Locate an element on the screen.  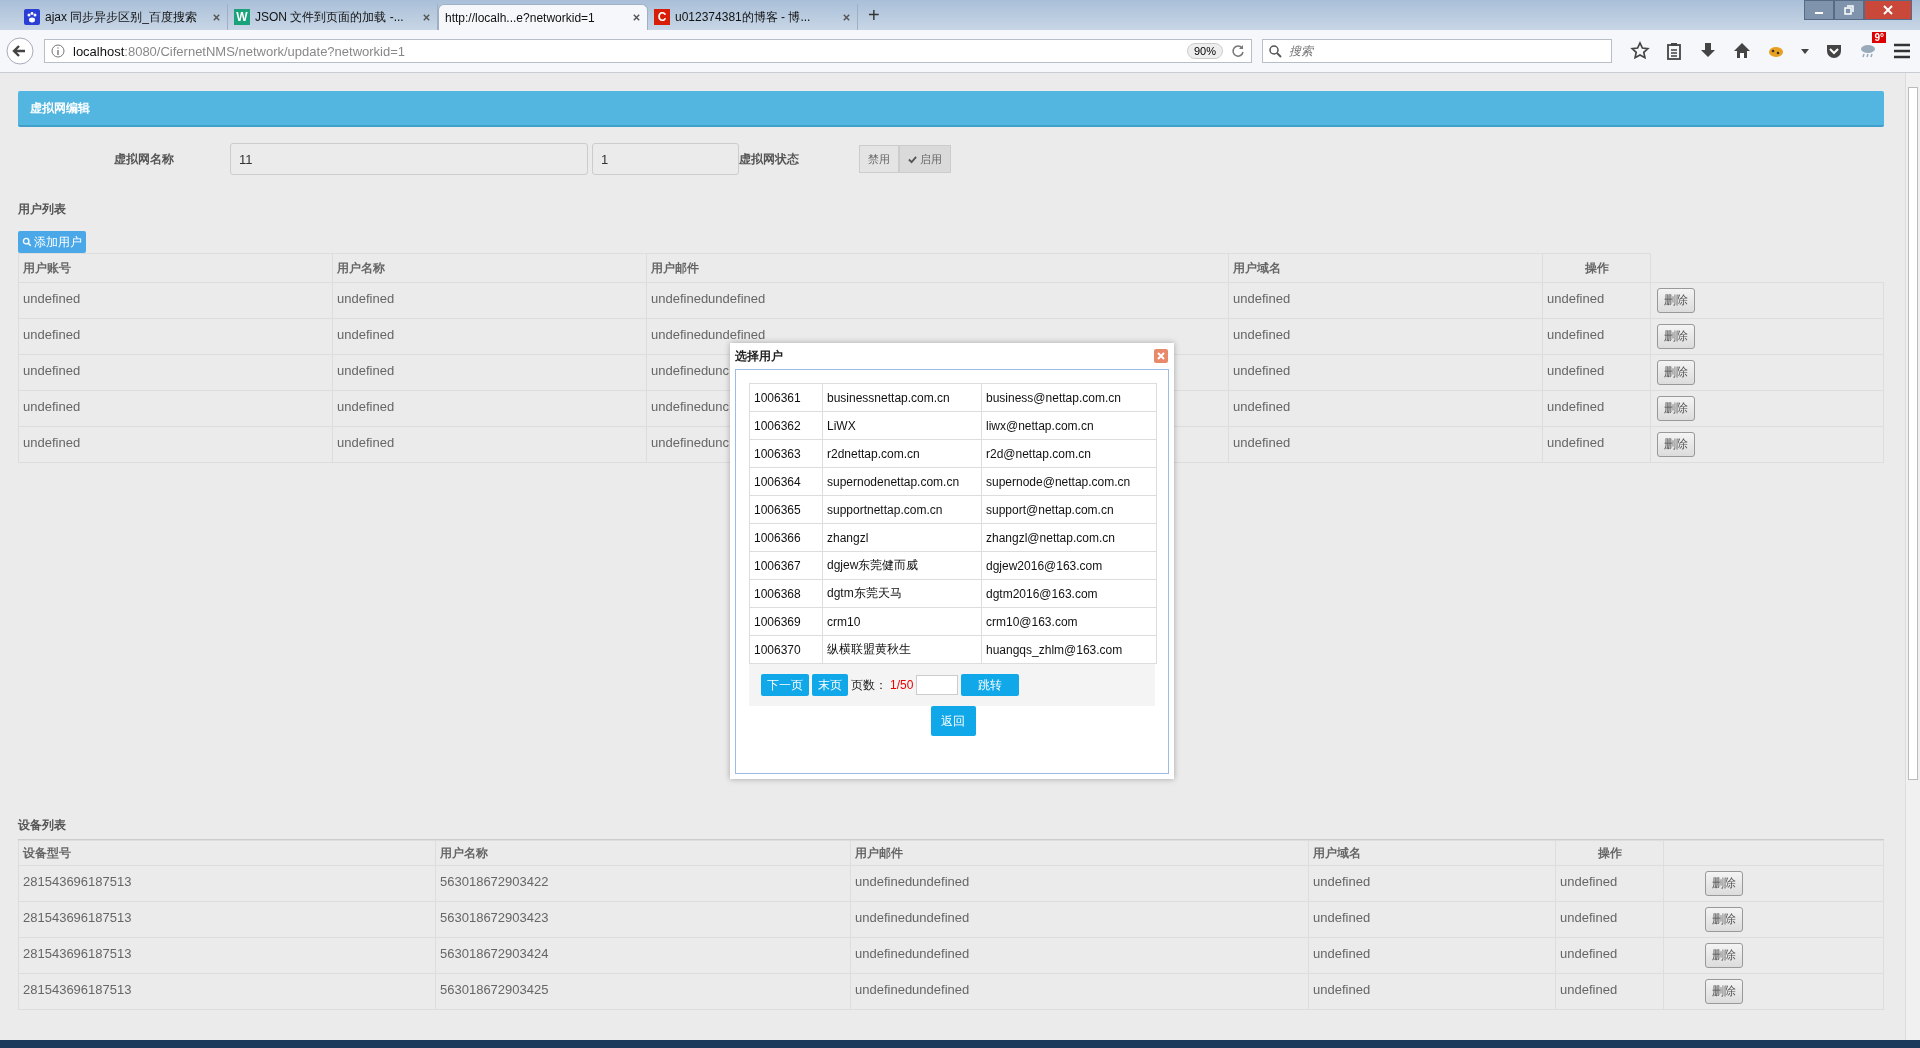
scrollbar is located at coordinates (1912, 556).